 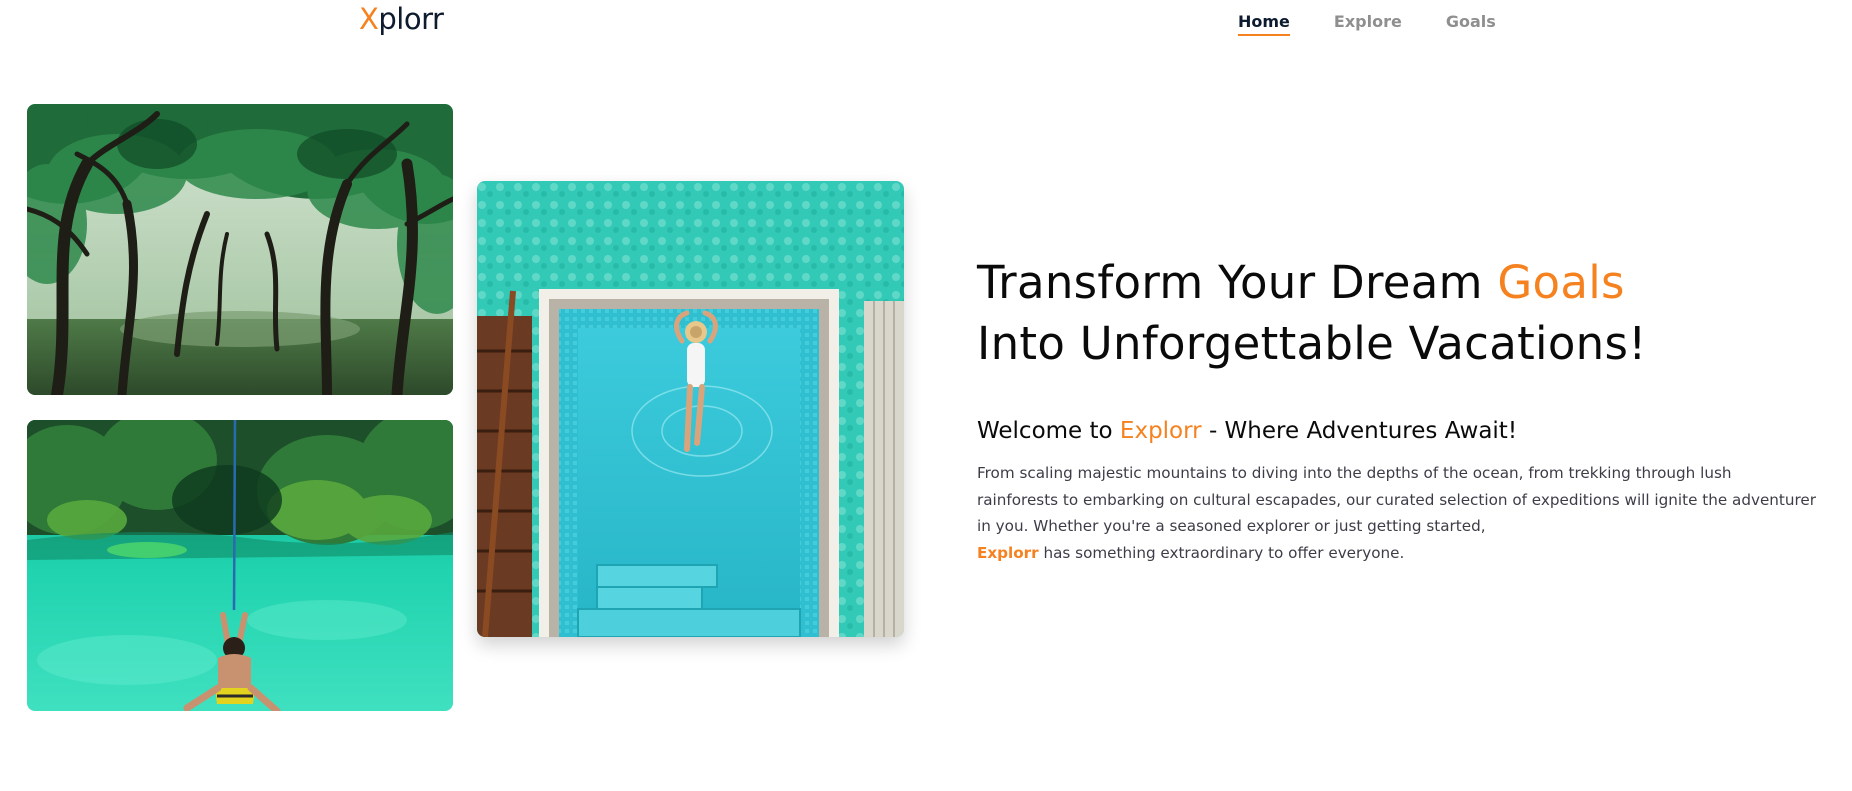 What do you see at coordinates (1264, 24) in the screenshot?
I see `nav-link-home: Home` at bounding box center [1264, 24].